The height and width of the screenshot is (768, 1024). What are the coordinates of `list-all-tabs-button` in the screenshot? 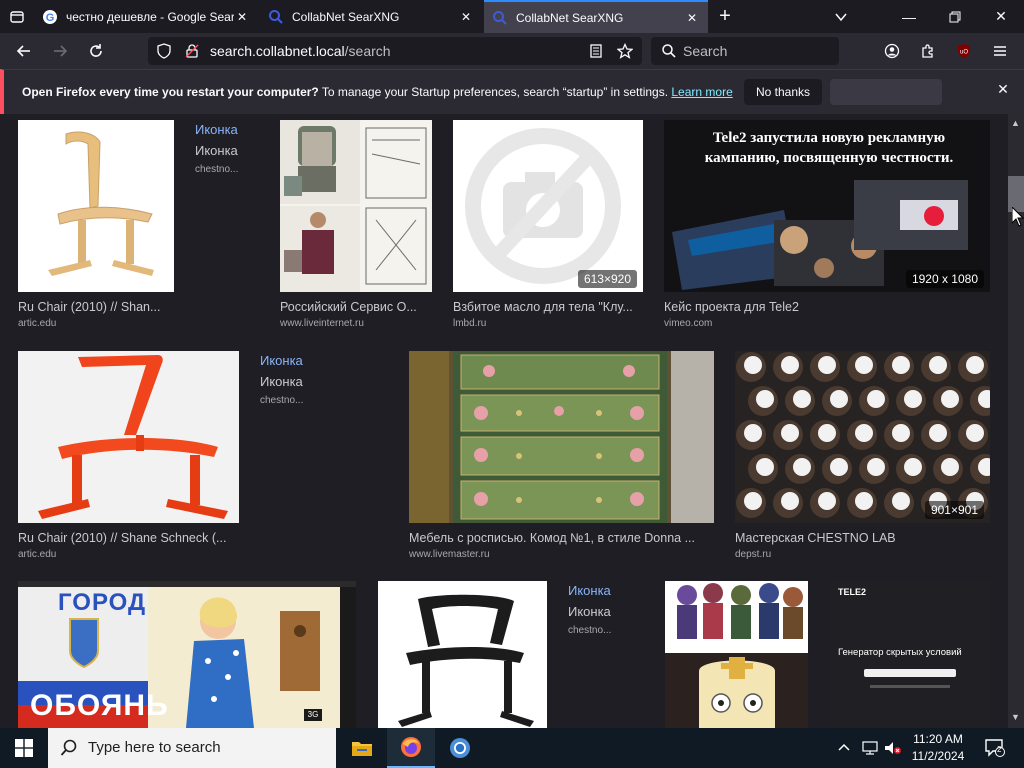 It's located at (841, 16).